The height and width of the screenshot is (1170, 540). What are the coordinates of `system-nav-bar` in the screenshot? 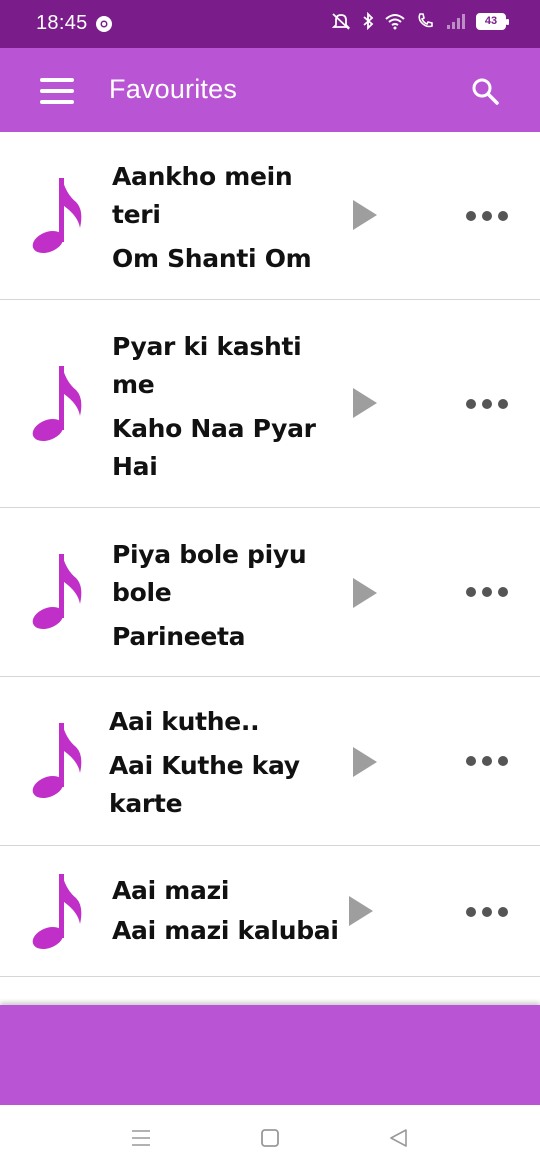 It's located at (270, 1137).